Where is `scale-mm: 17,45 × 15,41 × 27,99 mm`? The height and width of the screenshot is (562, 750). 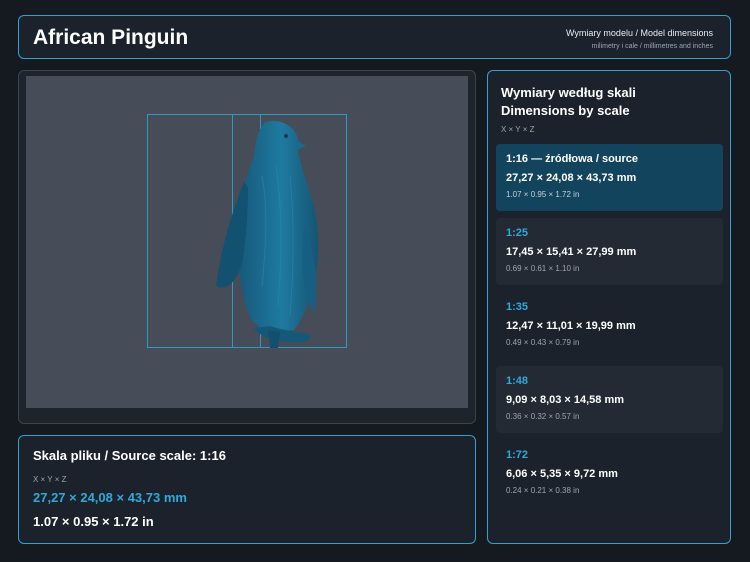 scale-mm: 17,45 × 15,41 × 27,99 mm is located at coordinates (571, 252).